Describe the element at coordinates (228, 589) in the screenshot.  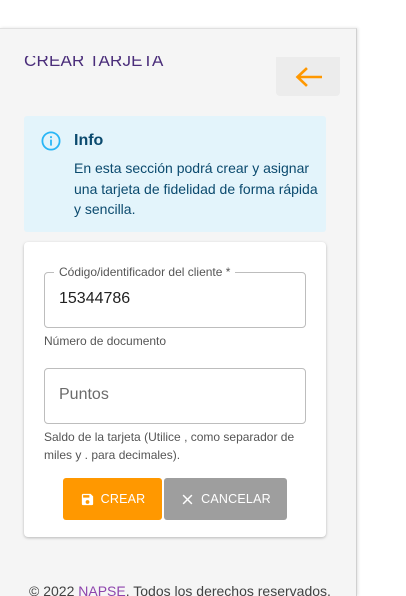
I see `footer-suffix: . Todos los derechos reservados.` at that location.